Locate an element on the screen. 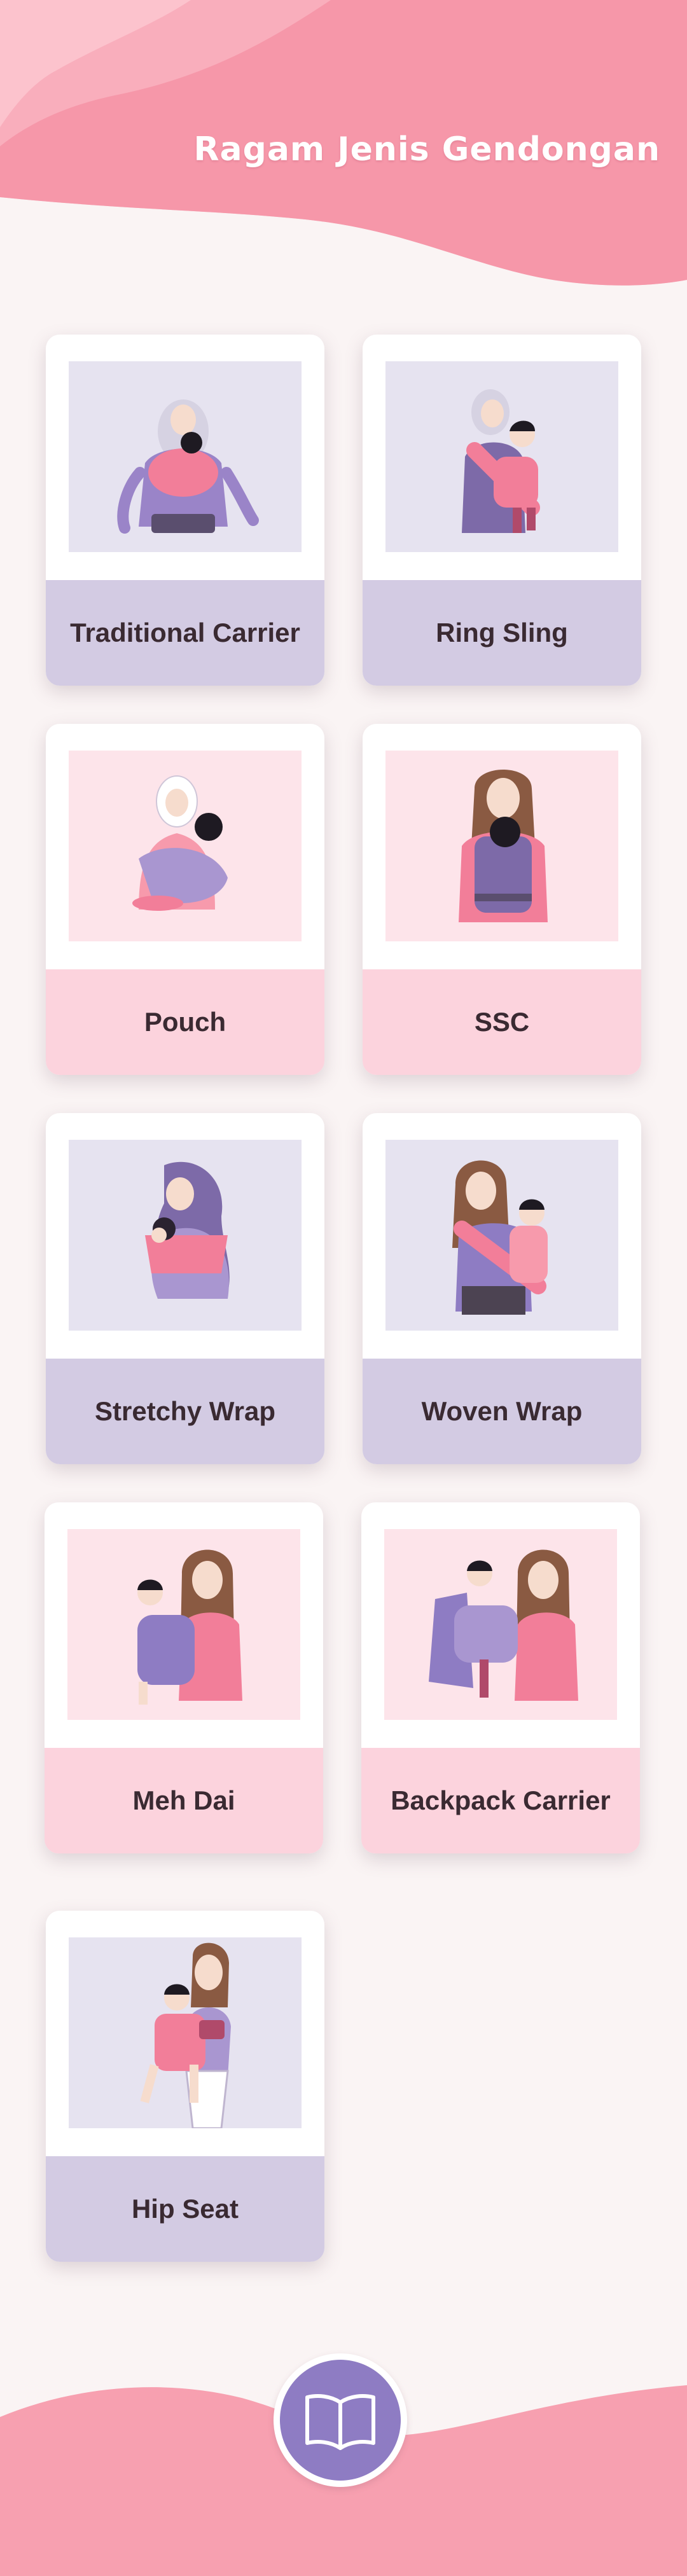 This screenshot has width=687, height=2576. card-label: Meh Dai is located at coordinates (183, 1800).